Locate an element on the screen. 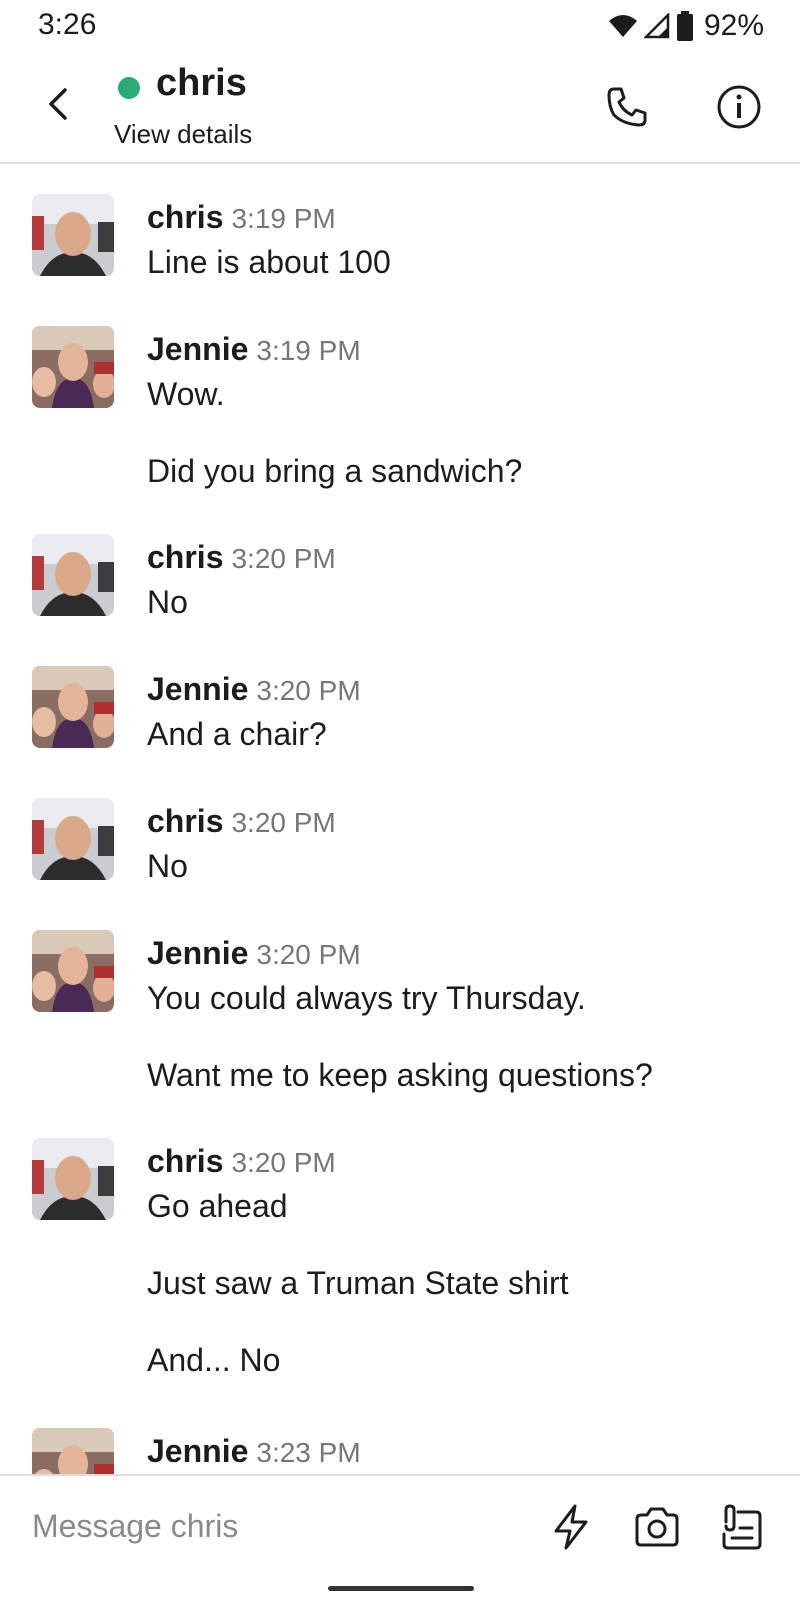  call-button is located at coordinates (627, 107).